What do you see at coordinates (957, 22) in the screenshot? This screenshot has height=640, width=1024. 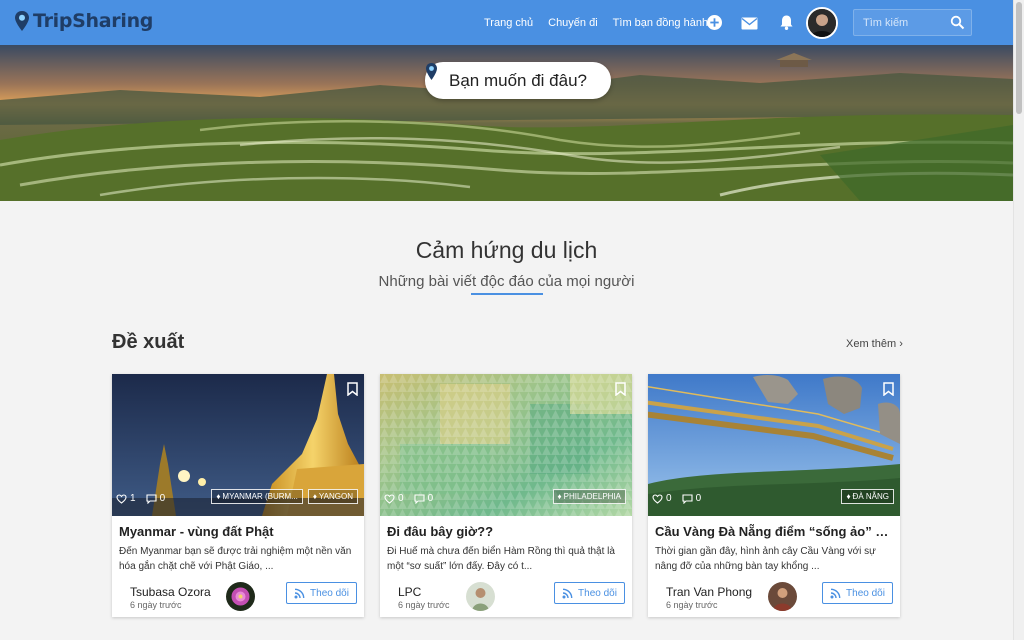 I see `search-icon` at bounding box center [957, 22].